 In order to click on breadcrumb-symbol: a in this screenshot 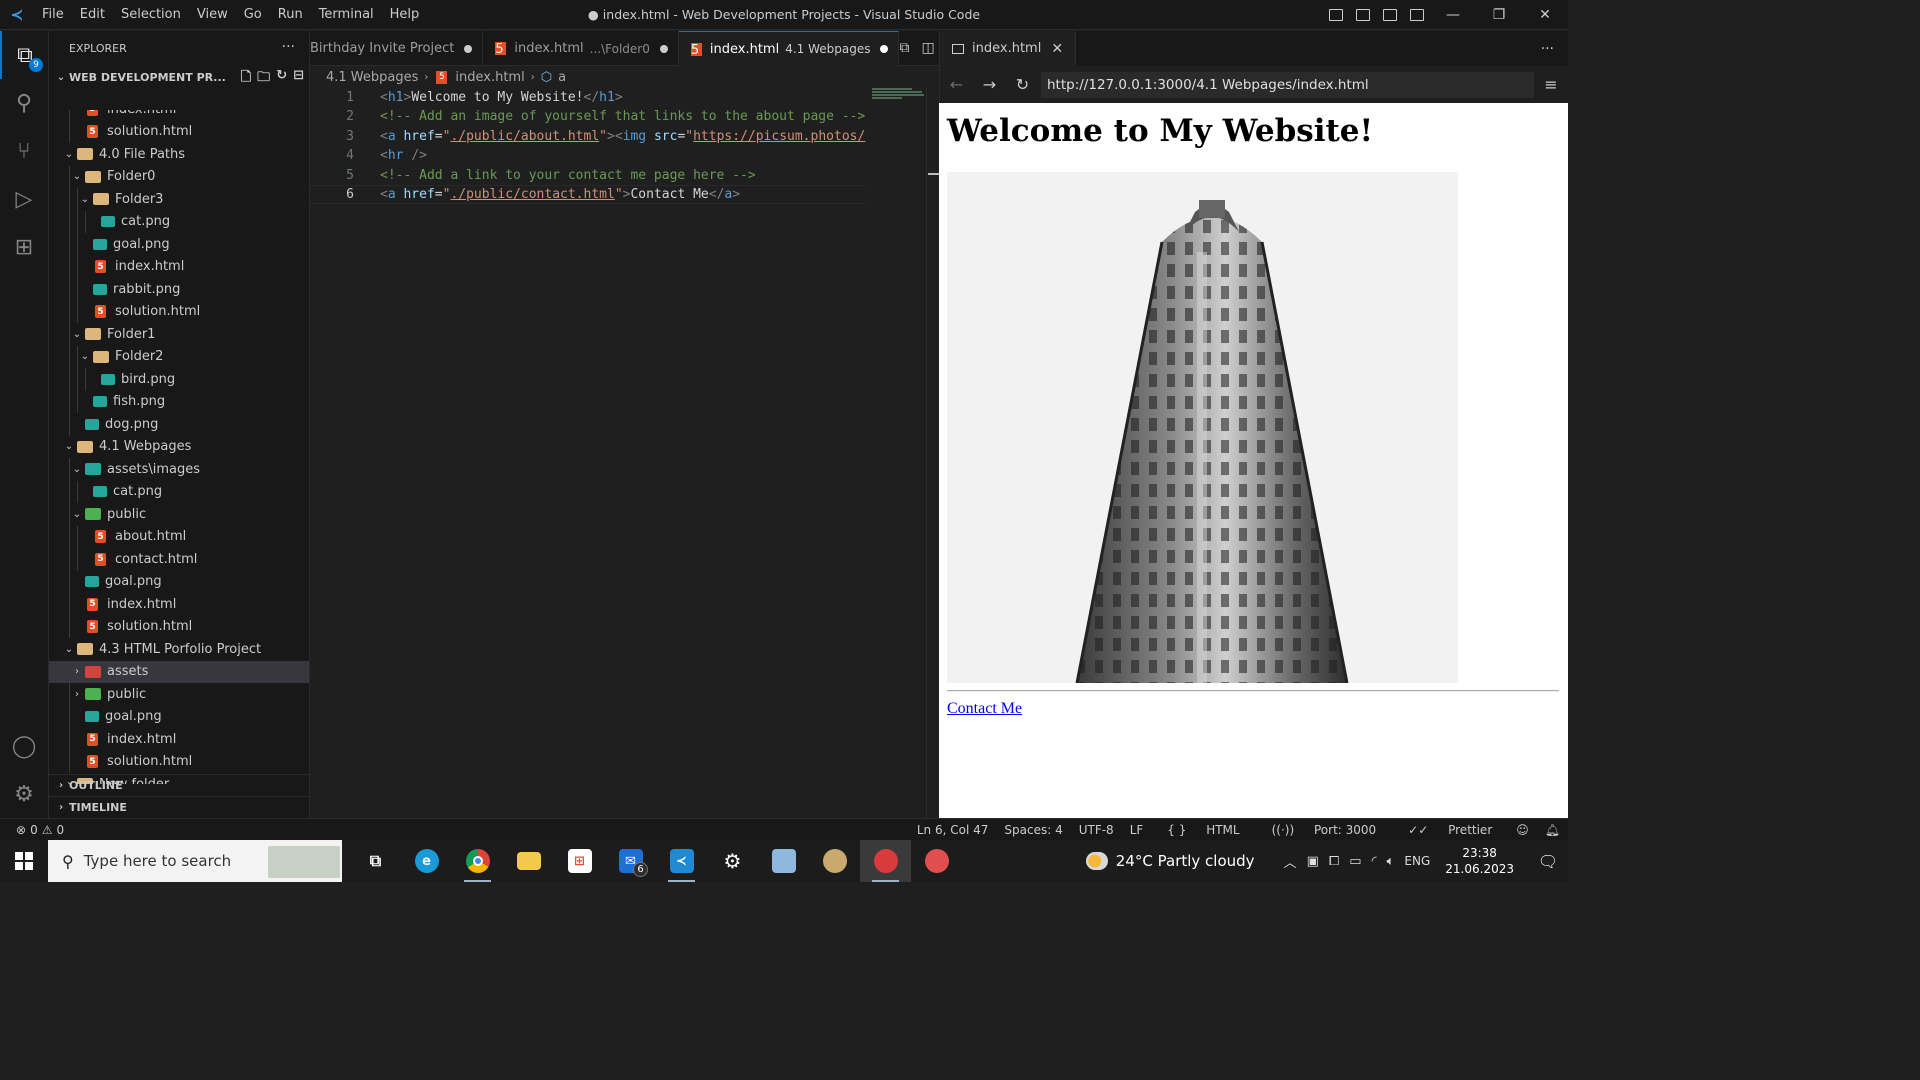, I will do `click(562, 77)`.